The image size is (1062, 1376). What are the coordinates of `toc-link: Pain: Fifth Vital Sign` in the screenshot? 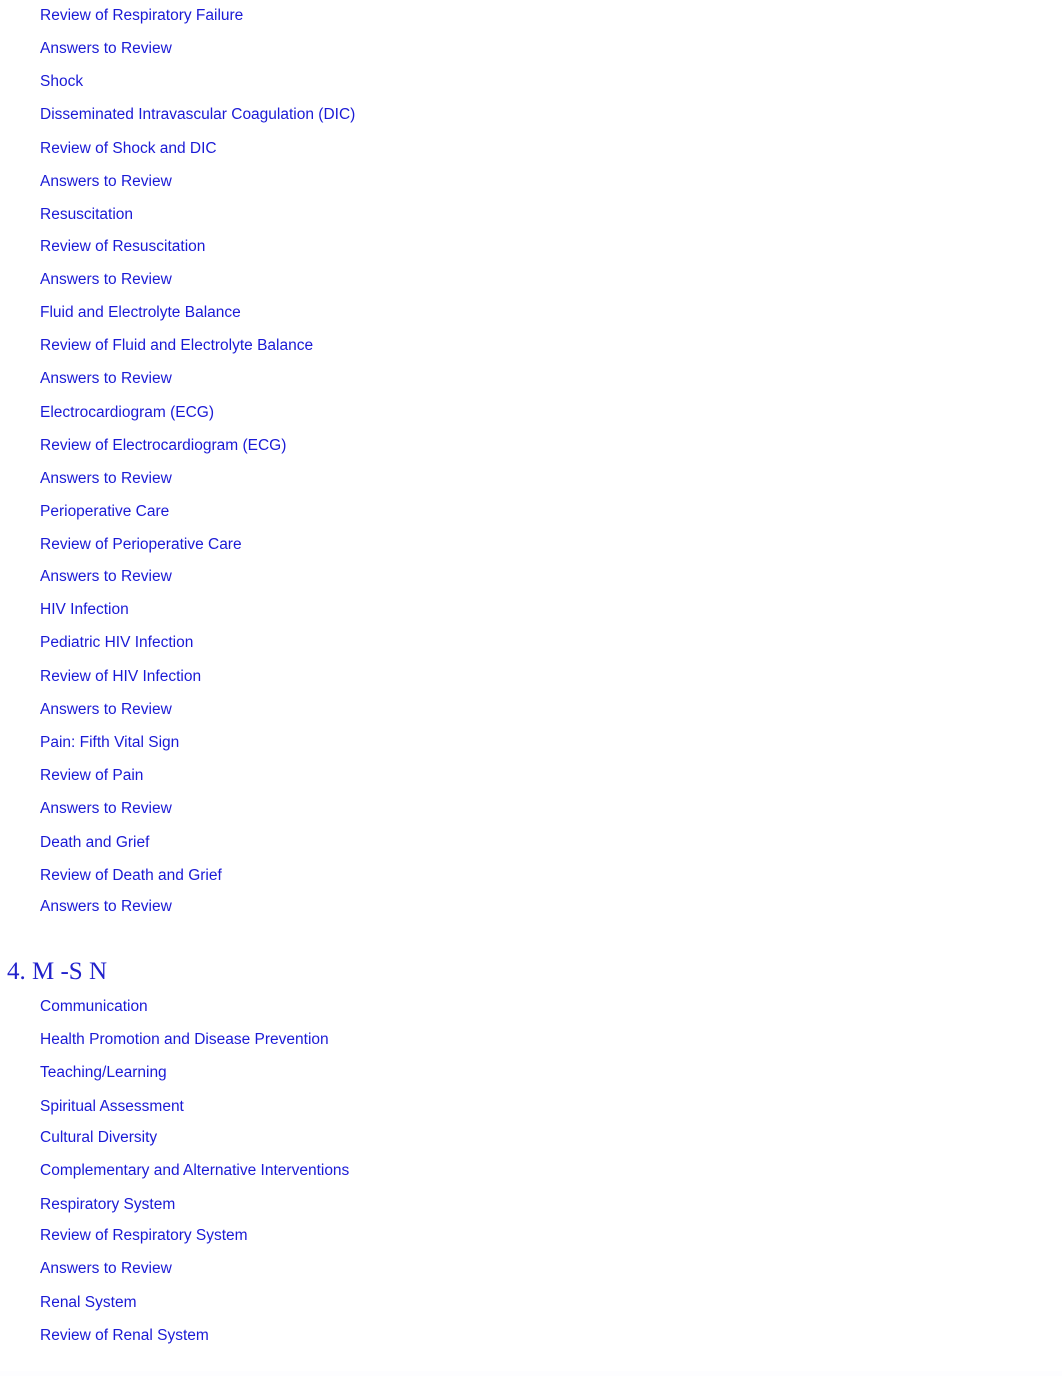 It's located at (109, 743).